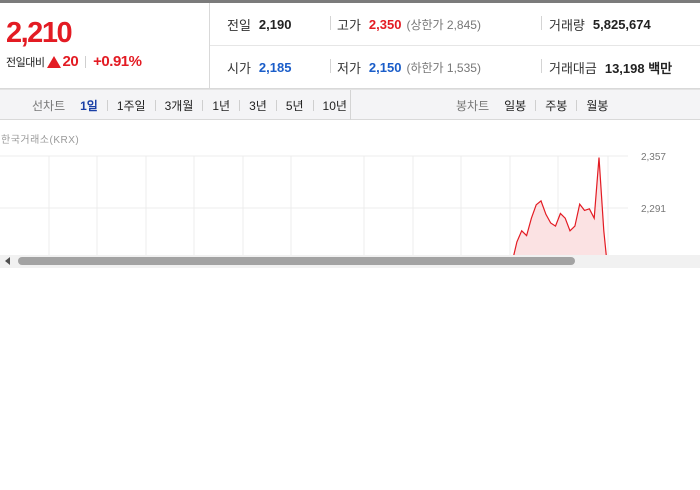 Image resolution: width=700 pixels, height=490 pixels. I want to click on stat-open: 시가 2,185, so click(259, 67).